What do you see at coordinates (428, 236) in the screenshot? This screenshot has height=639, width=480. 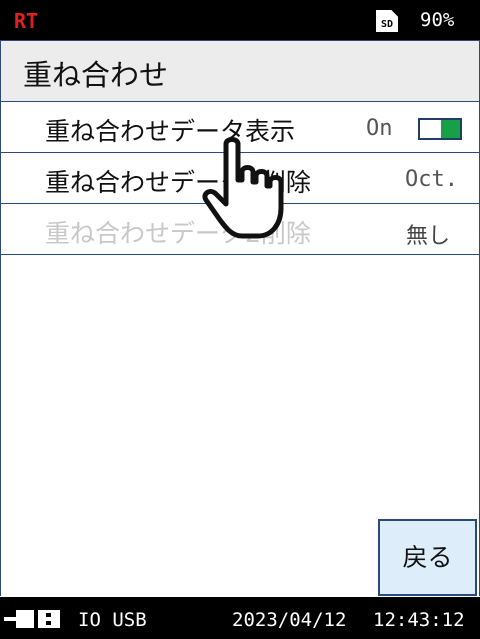 I see `menu-item-value: 無し` at bounding box center [428, 236].